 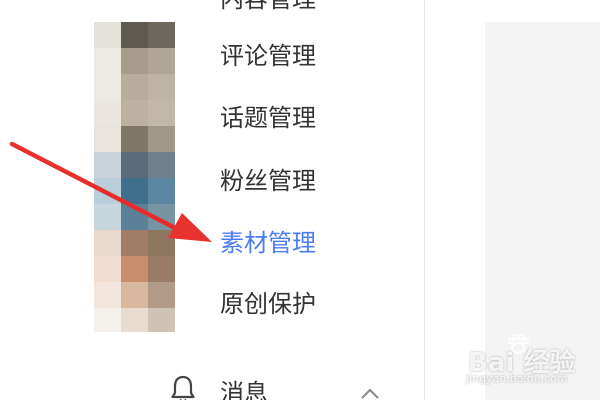 What do you see at coordinates (244, 389) in the screenshot?
I see `messages-label: 消息` at bounding box center [244, 389].